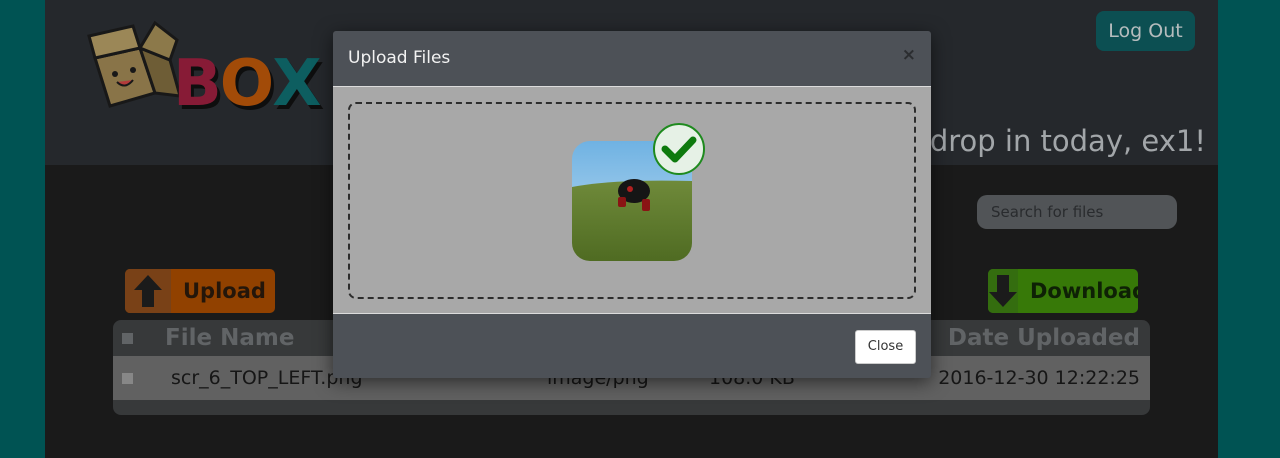  What do you see at coordinates (632, 345) in the screenshot?
I see `modal-footer: Close` at bounding box center [632, 345].